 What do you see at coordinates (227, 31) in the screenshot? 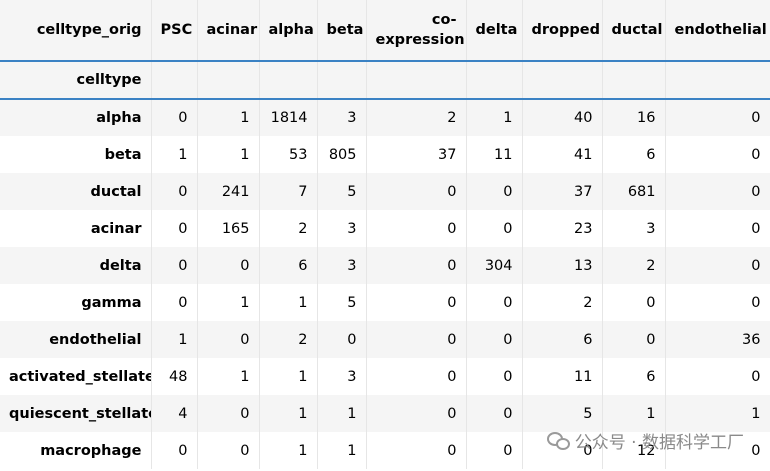
I see `column-header: acinar` at bounding box center [227, 31].